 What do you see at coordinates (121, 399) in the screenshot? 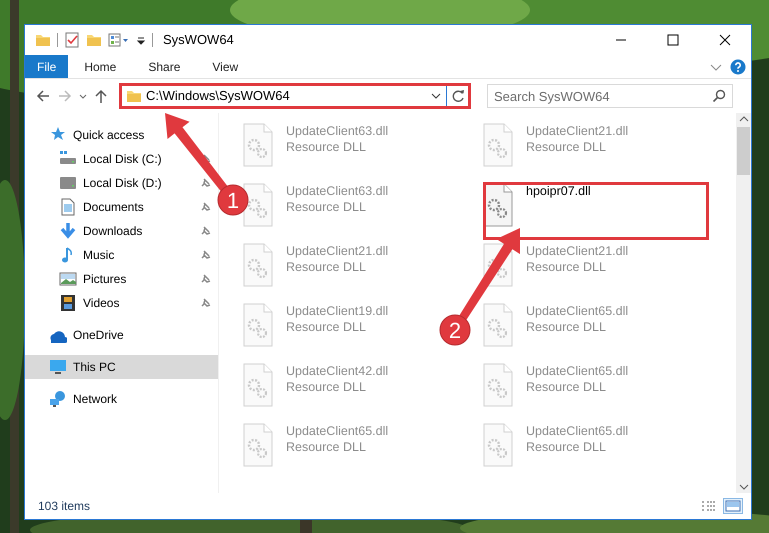
I see `nav-item: Network` at bounding box center [121, 399].